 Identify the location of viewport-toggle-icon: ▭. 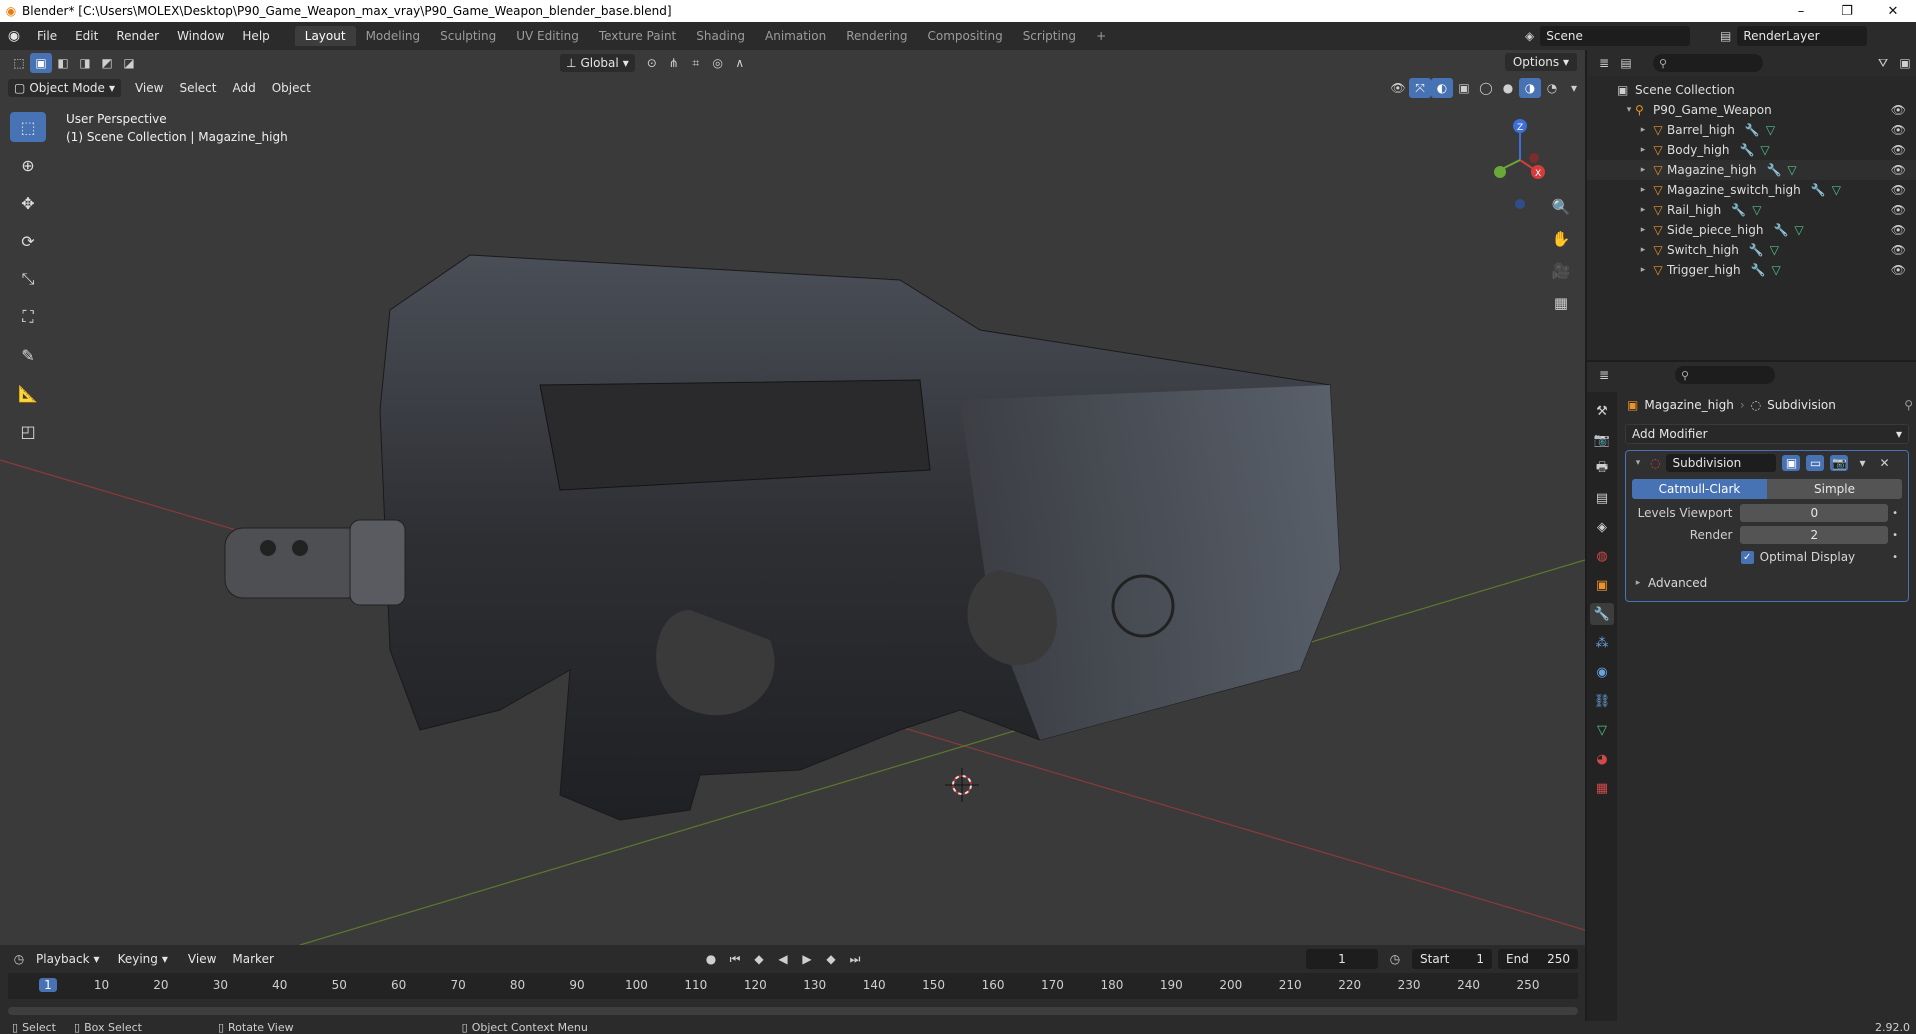
(1815, 463).